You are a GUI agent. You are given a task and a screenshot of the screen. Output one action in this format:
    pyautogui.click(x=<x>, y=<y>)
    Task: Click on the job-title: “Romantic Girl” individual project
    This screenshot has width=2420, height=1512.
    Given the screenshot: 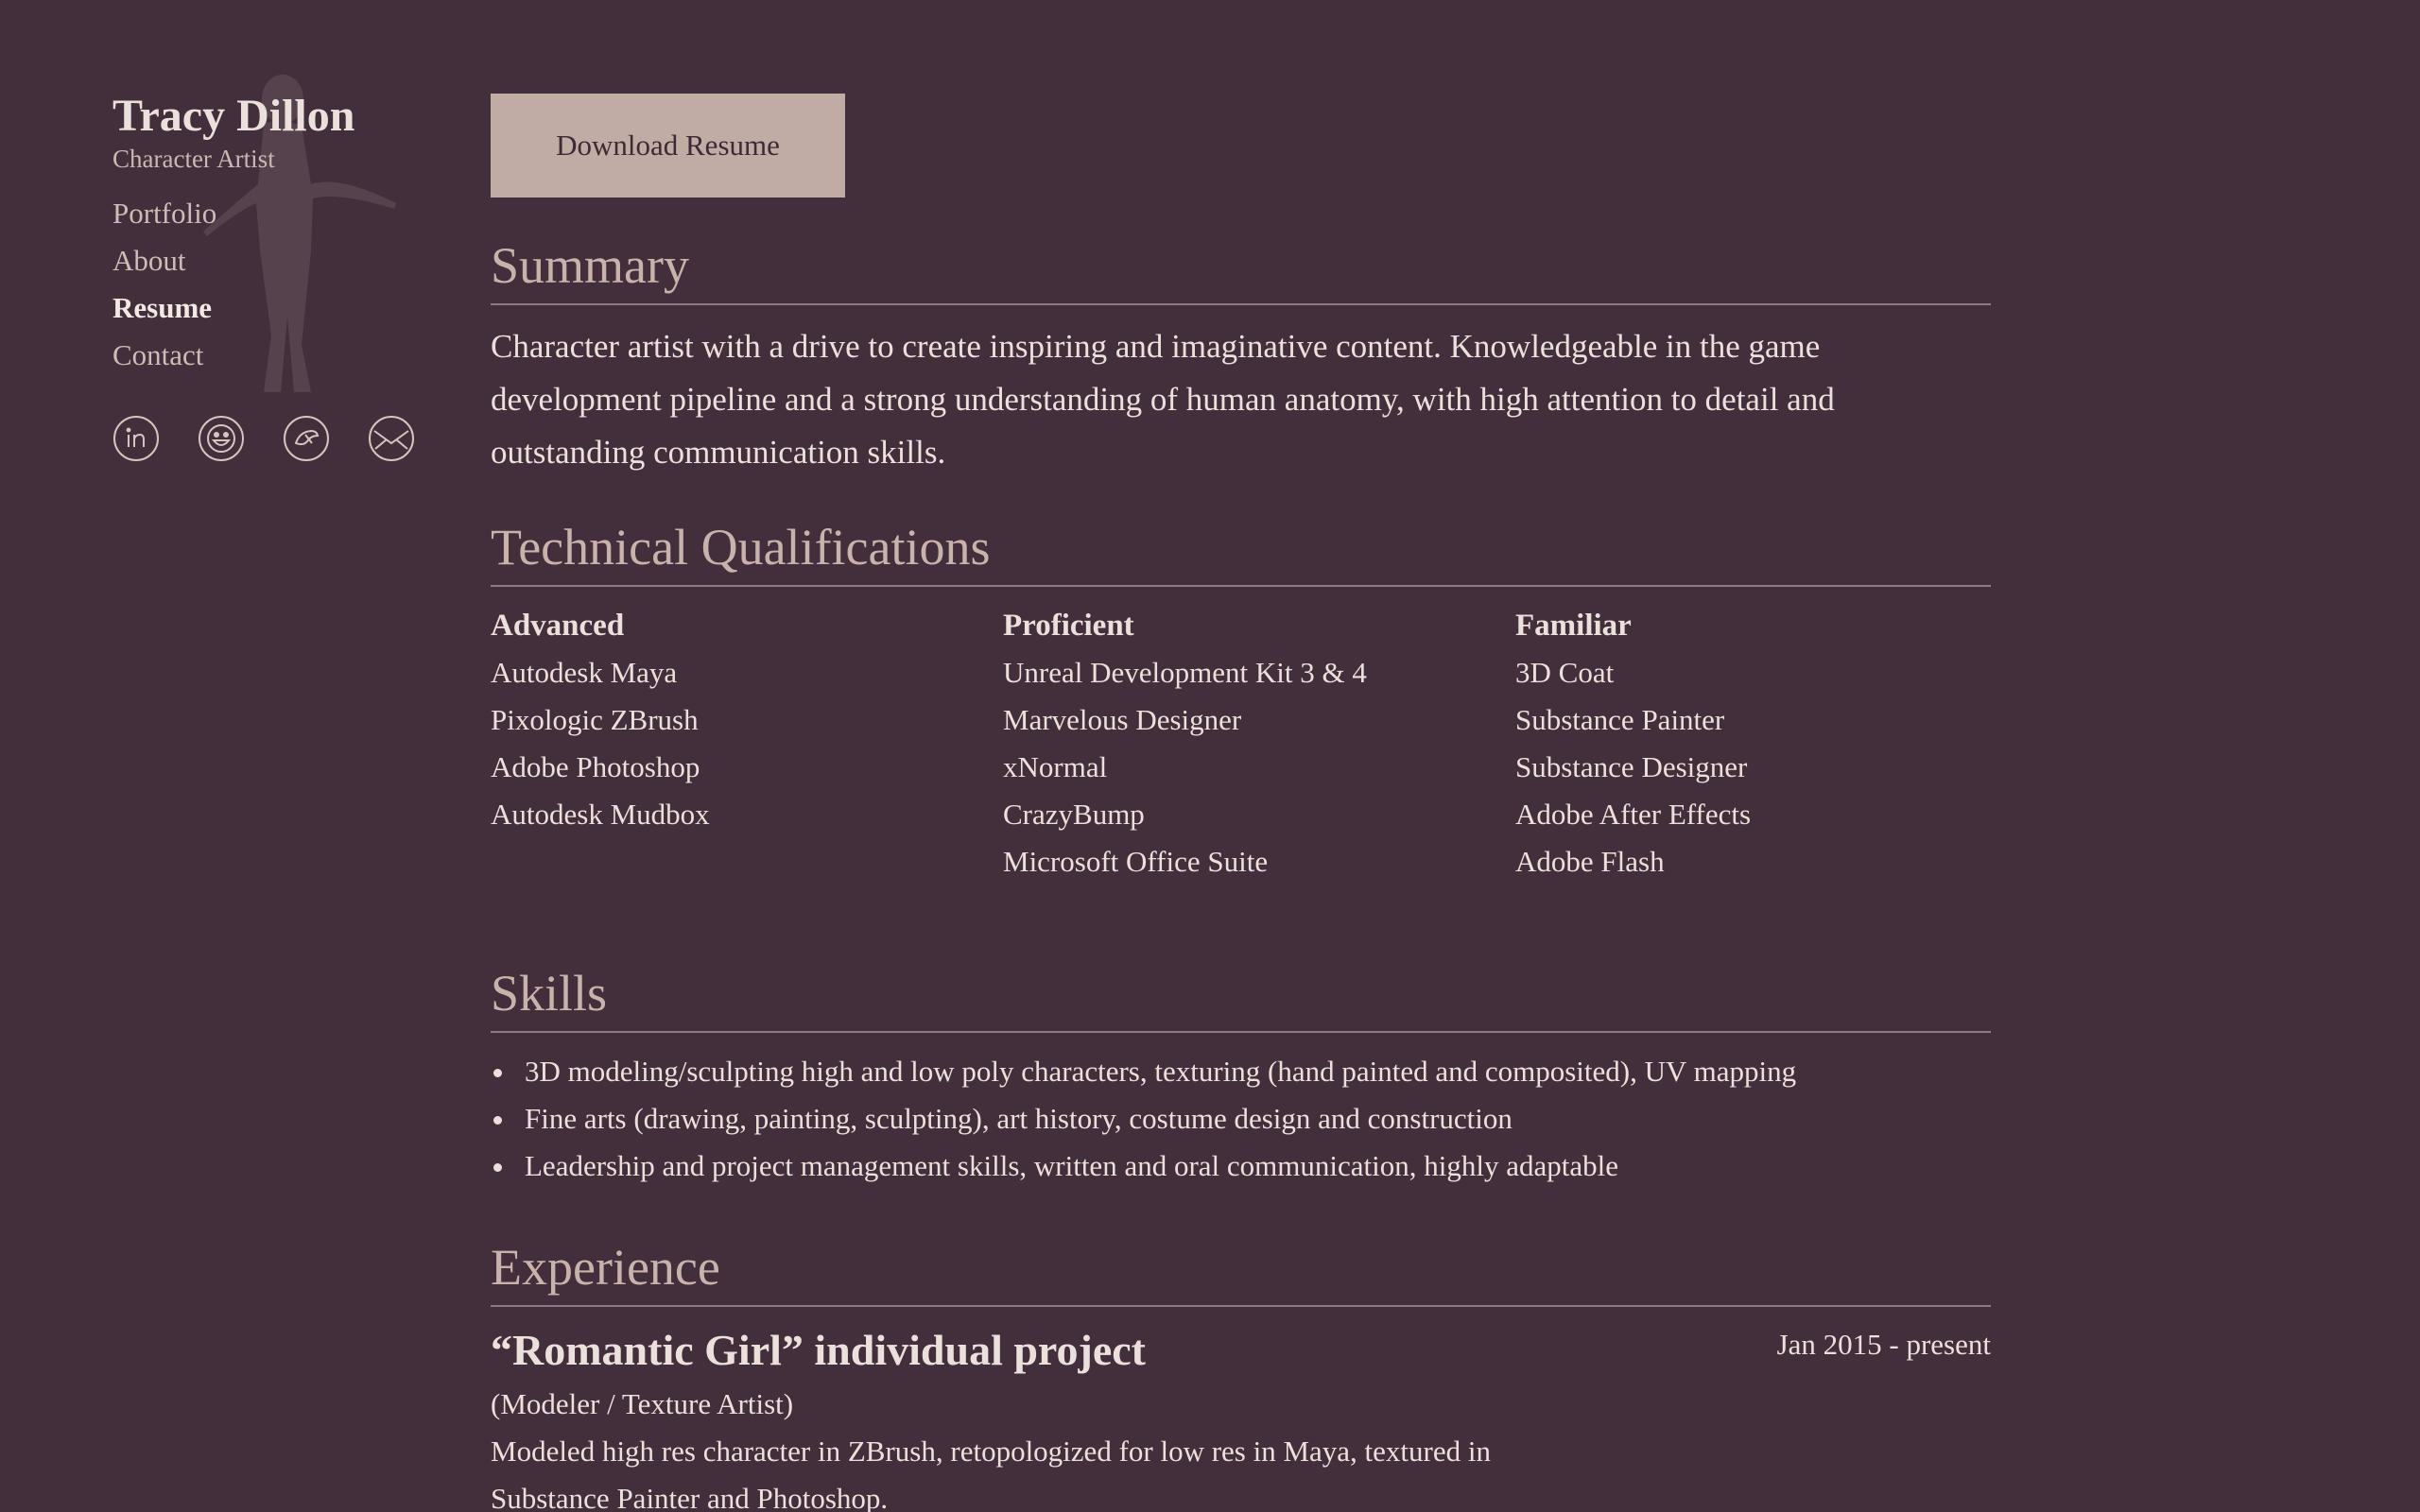 What is the action you would take?
    pyautogui.click(x=818, y=1350)
    